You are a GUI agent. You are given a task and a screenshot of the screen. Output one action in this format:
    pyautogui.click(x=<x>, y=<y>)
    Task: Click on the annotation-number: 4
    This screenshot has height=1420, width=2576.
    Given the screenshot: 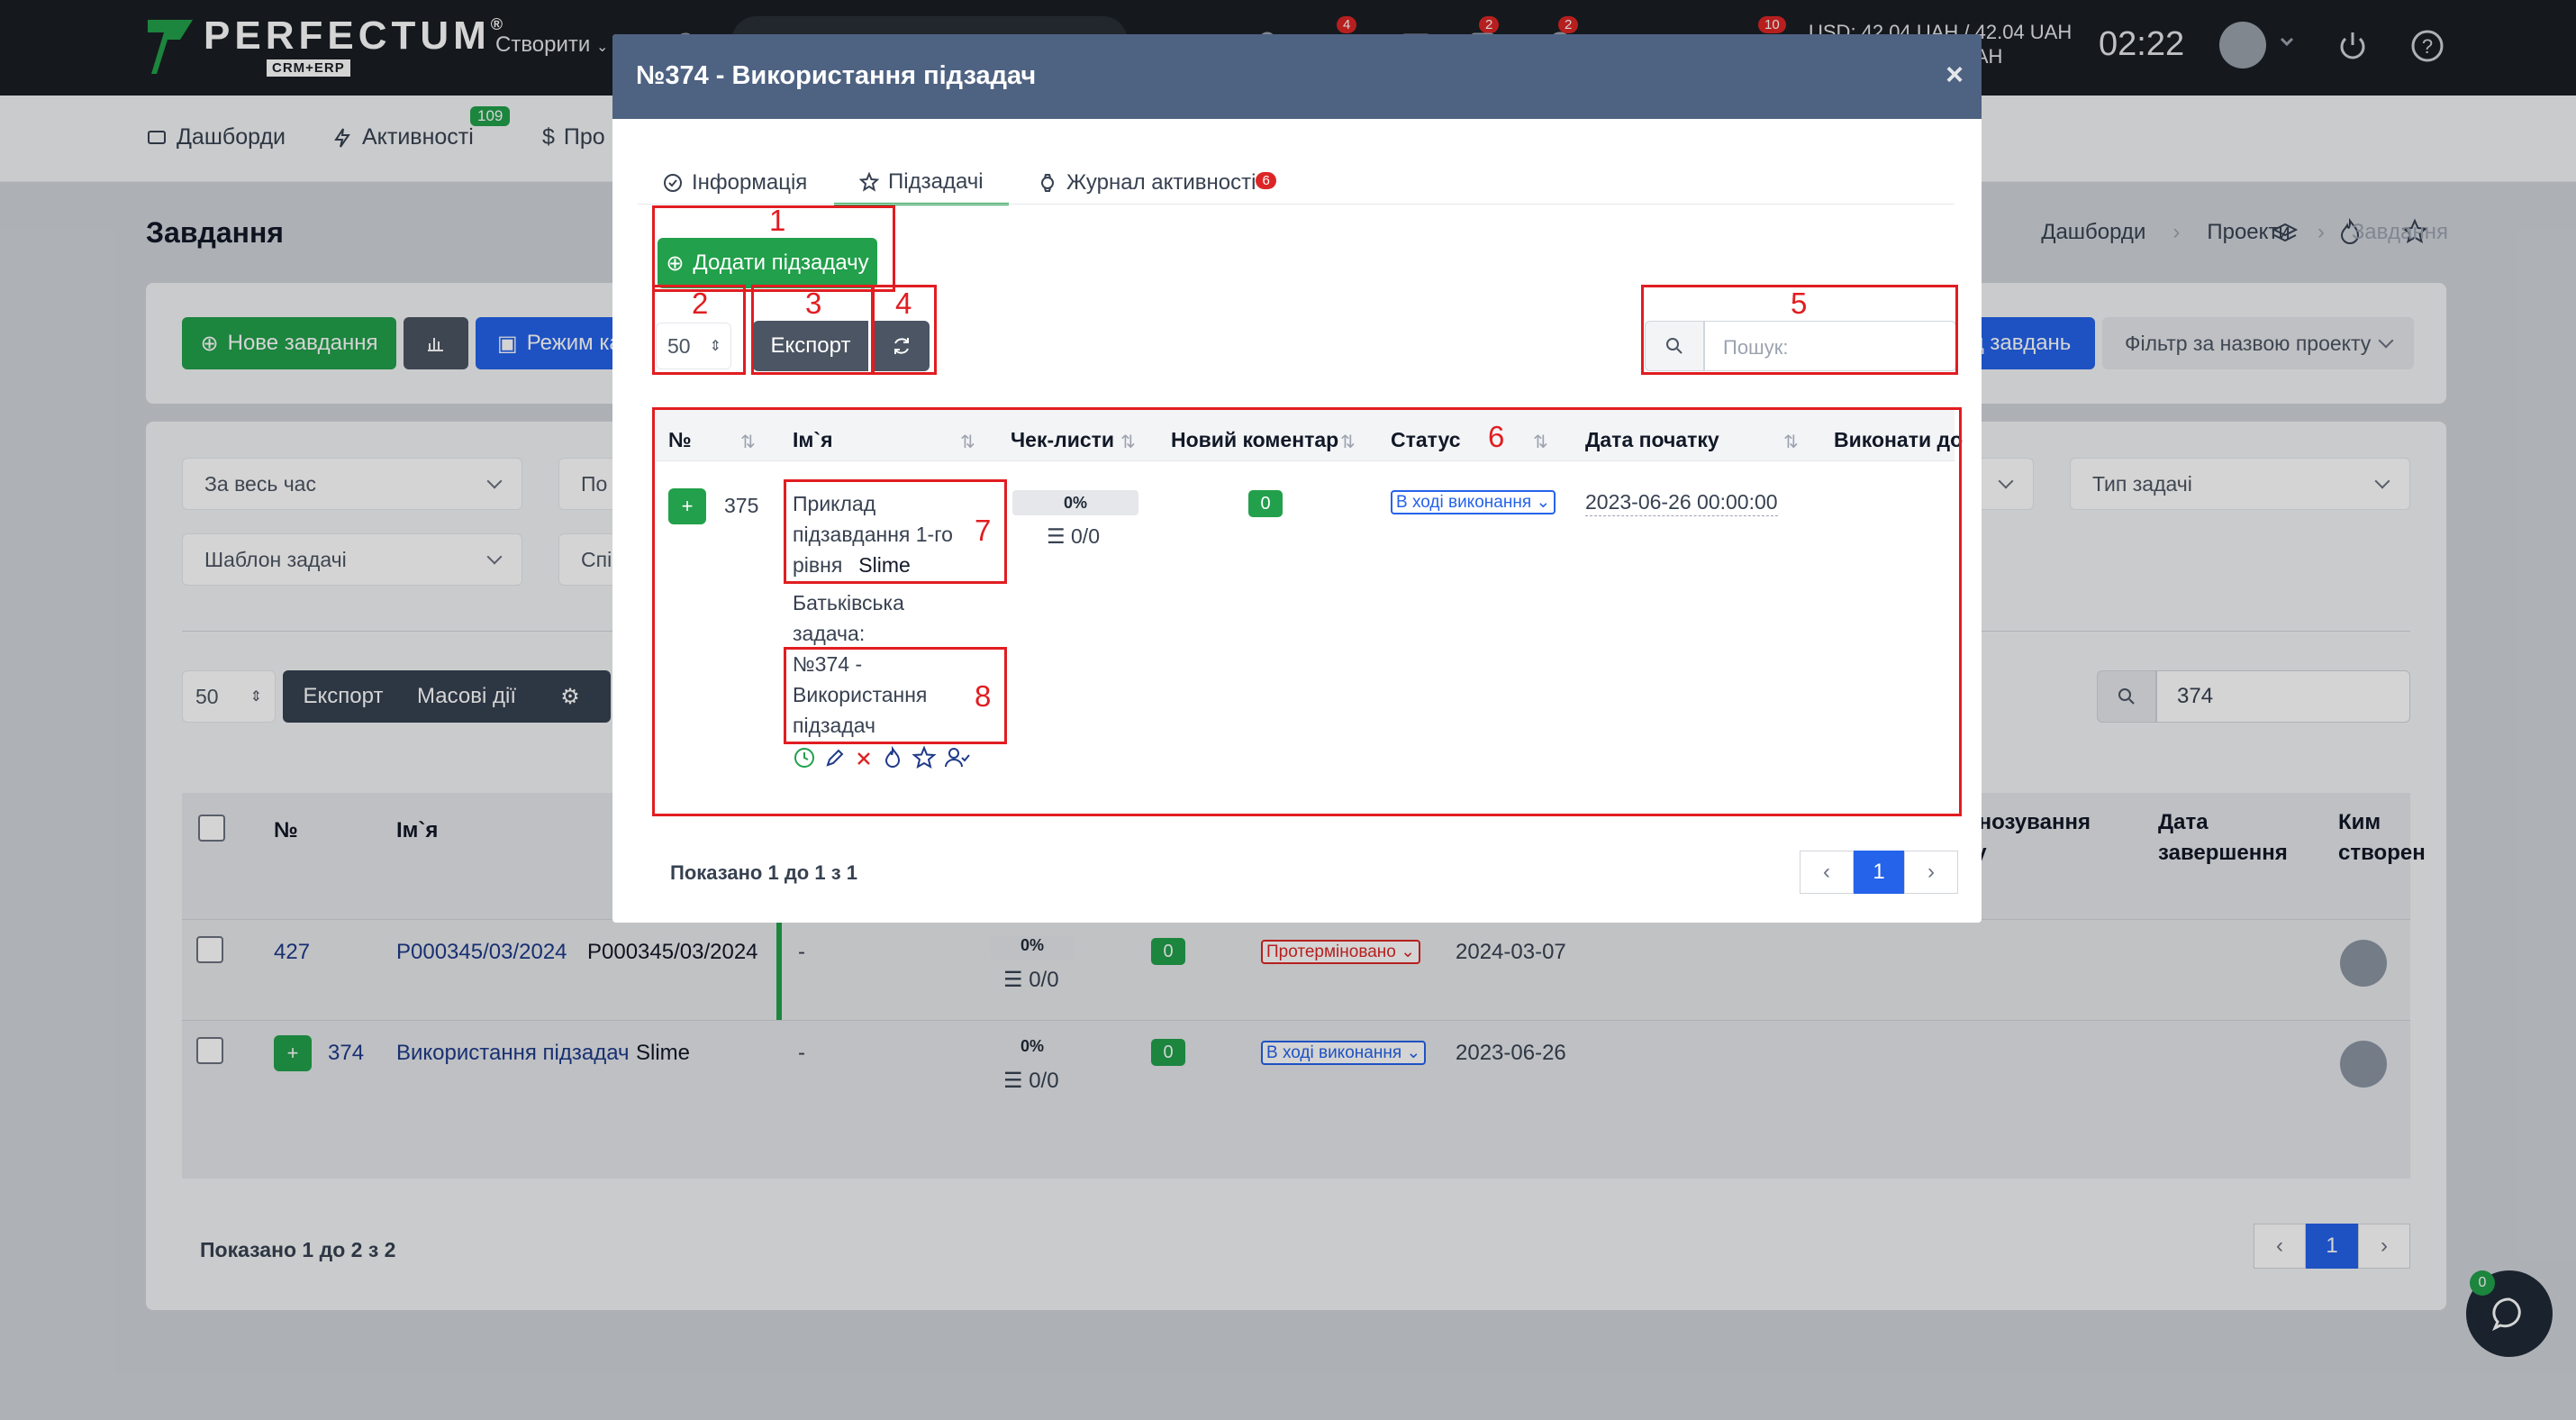 What is the action you would take?
    pyautogui.click(x=903, y=303)
    